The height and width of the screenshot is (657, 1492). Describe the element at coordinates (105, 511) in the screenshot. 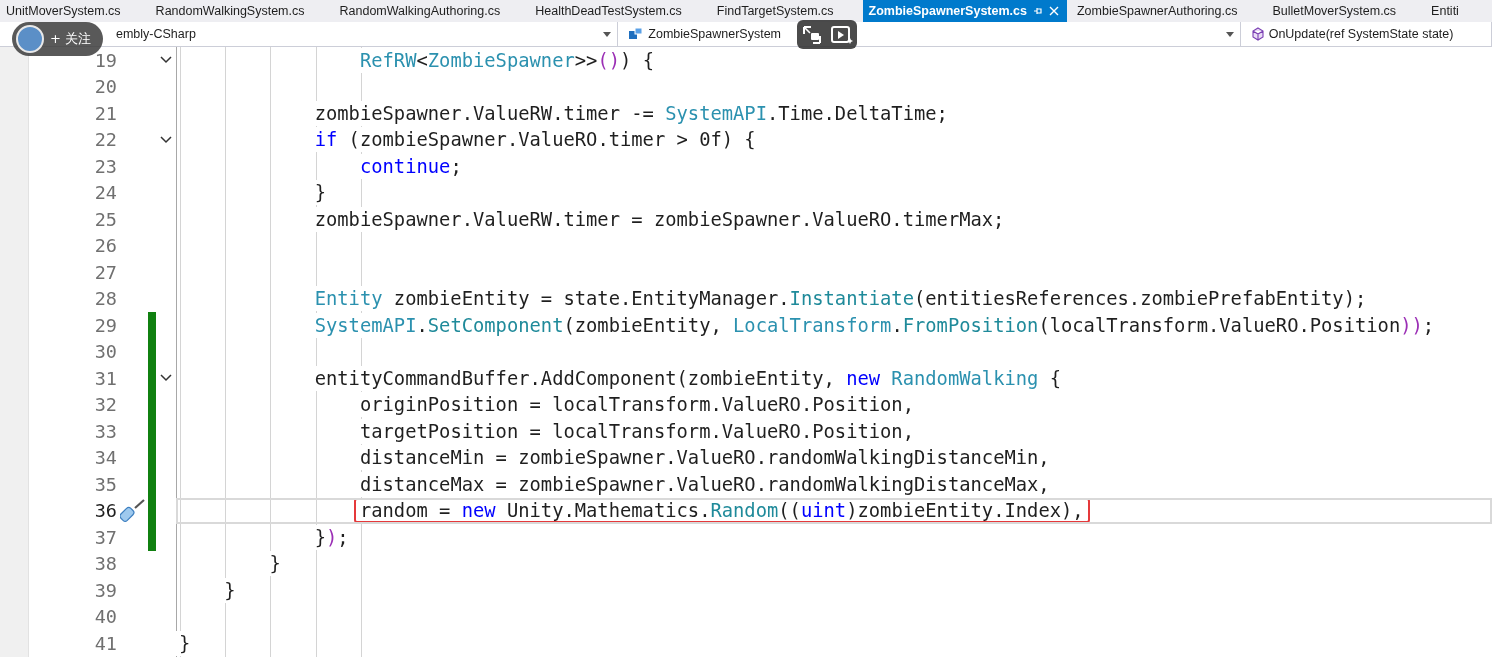

I see `line-number: 36` at that location.